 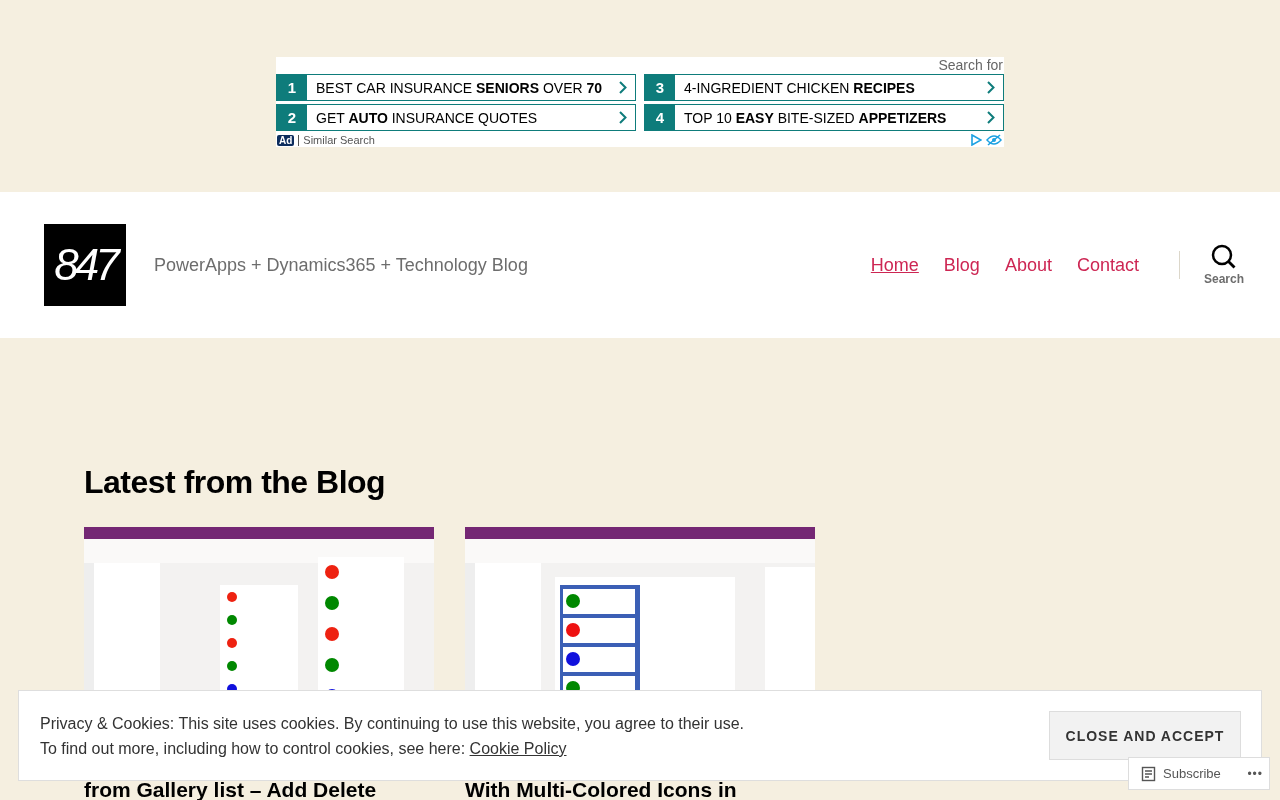 I want to click on nav-link: Contact, so click(x=1107, y=265).